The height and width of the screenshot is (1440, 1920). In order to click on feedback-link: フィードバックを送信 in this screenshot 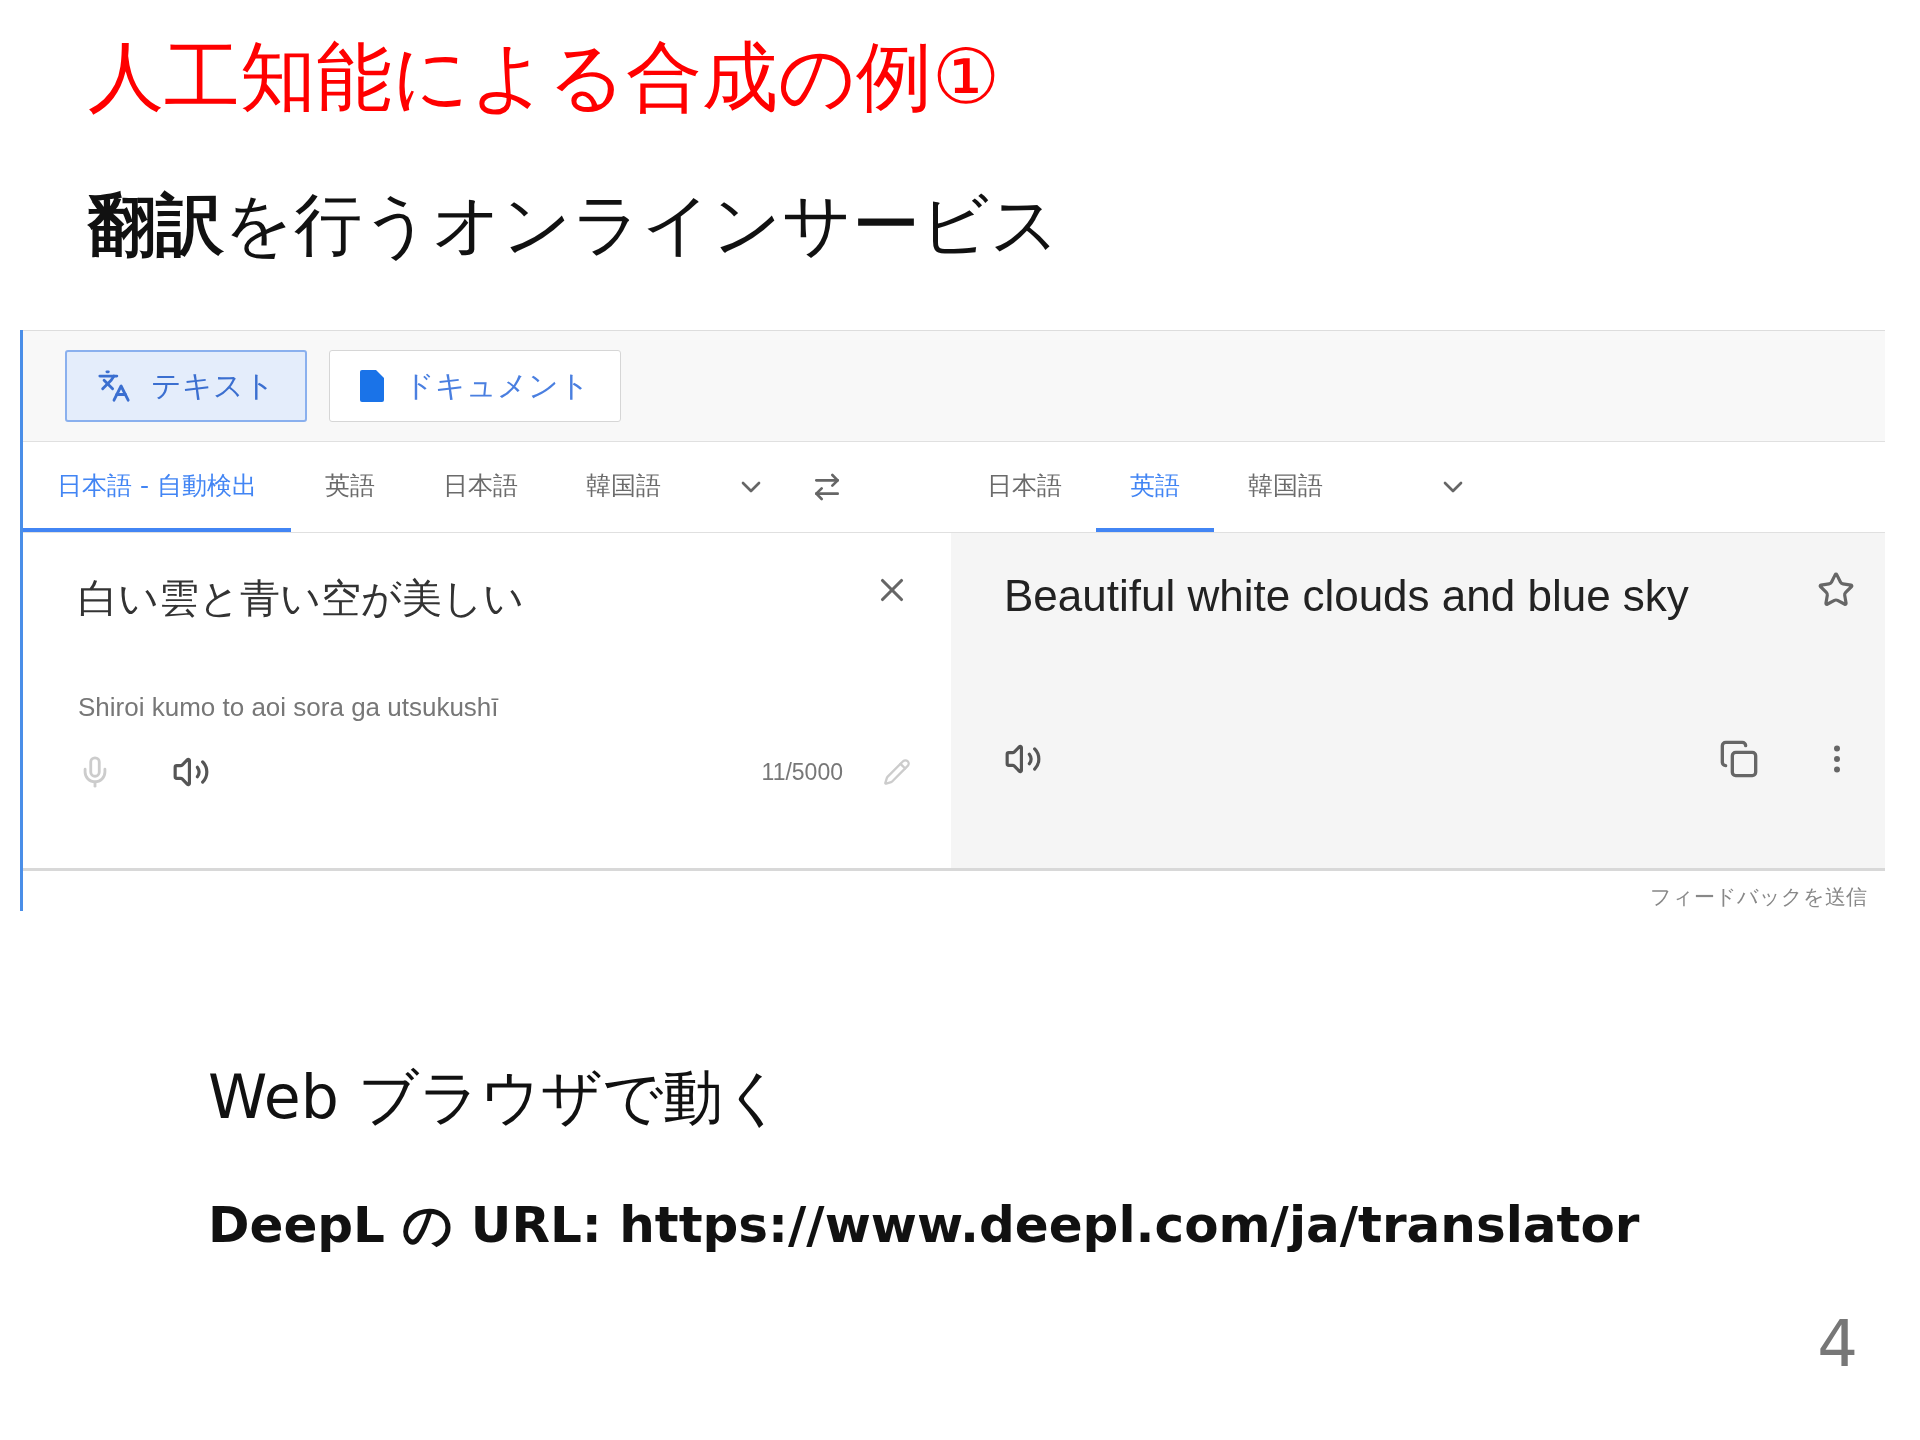, I will do `click(1758, 897)`.